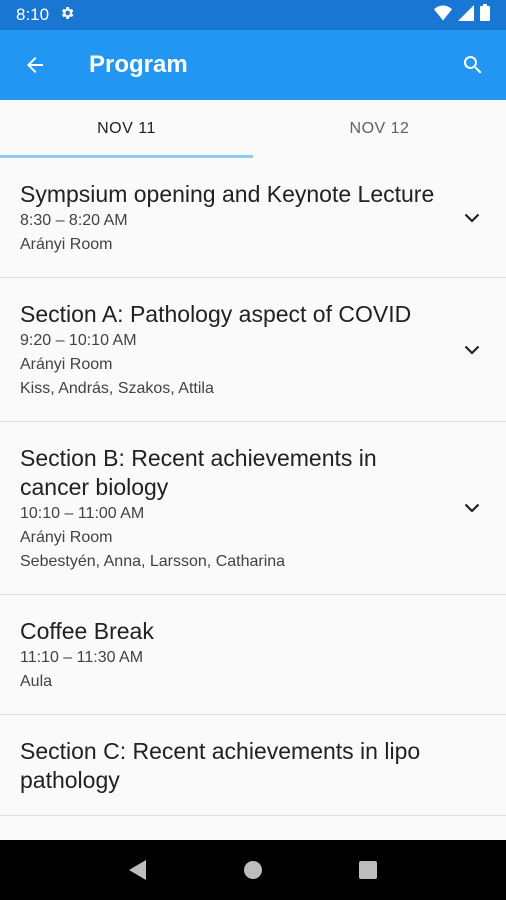 The height and width of the screenshot is (900, 506). What do you see at coordinates (35, 65) in the screenshot?
I see `back-arrow-icon` at bounding box center [35, 65].